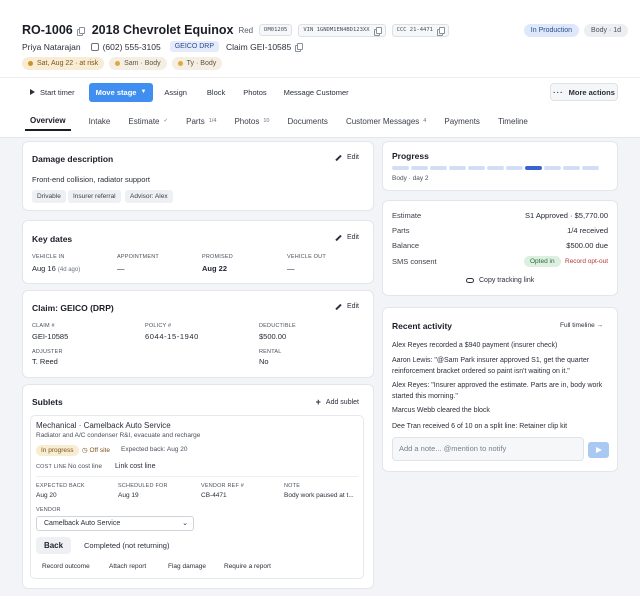 The image size is (640, 596). What do you see at coordinates (53, 545) in the screenshot?
I see `back-button: Back` at bounding box center [53, 545].